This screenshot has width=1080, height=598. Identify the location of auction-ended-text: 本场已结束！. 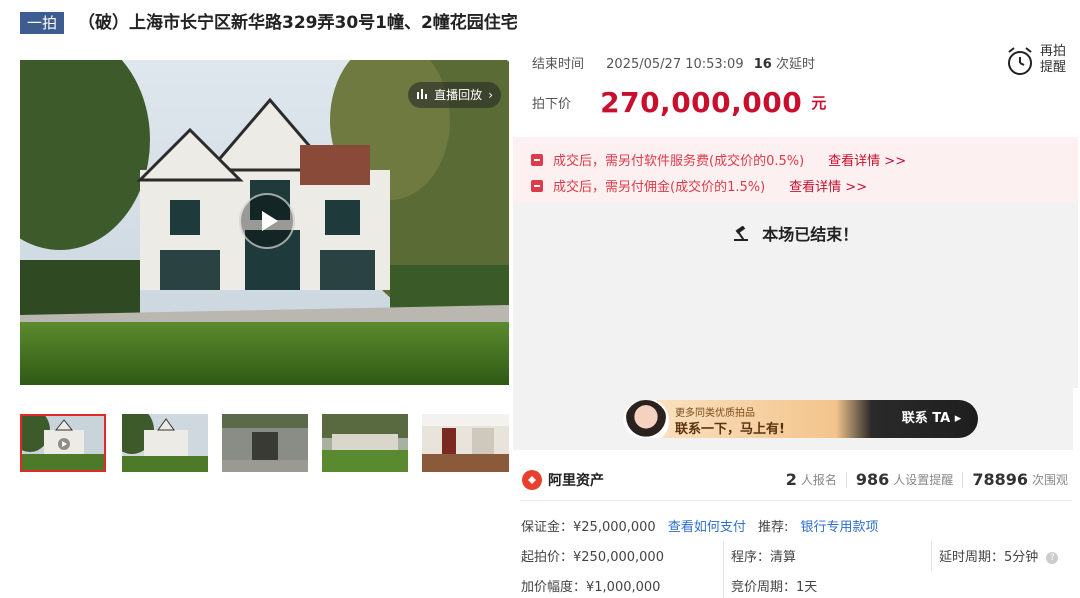
(810, 234).